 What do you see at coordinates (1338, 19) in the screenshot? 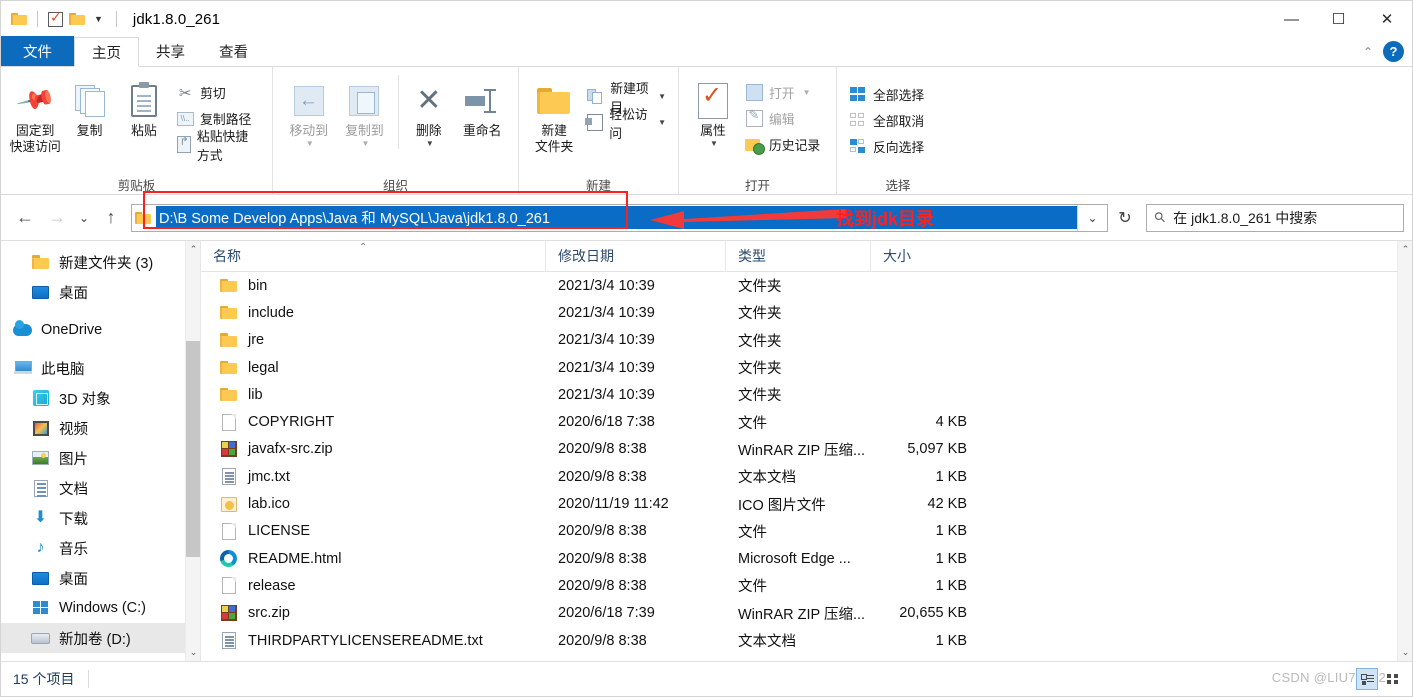
I see `maximize-button: ☐` at bounding box center [1338, 19].